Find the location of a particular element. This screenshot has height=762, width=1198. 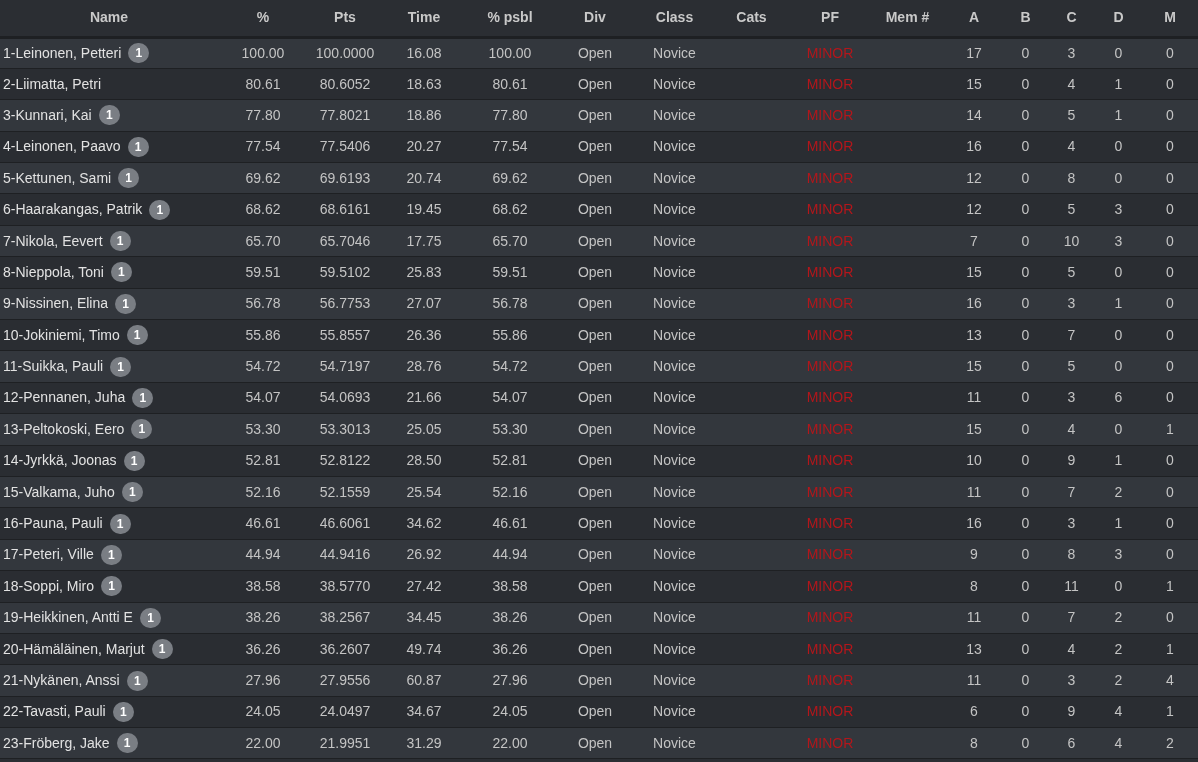

table-cell: 15 is located at coordinates (974, 272).